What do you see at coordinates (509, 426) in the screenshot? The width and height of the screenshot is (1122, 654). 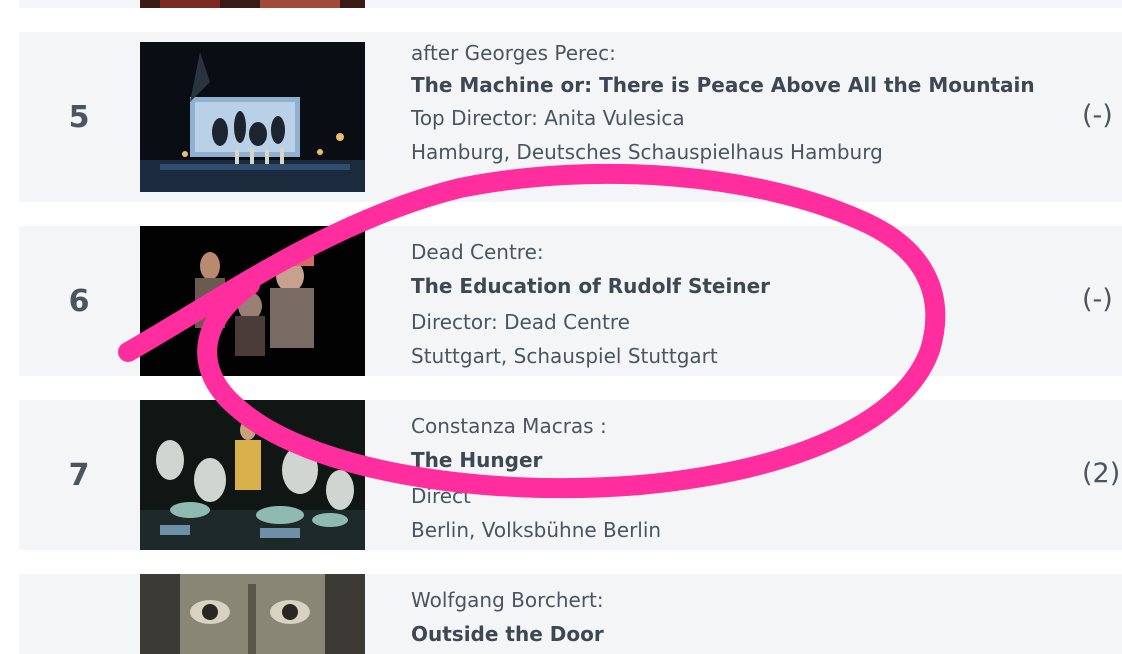 I see `author-label: Constanza Macras :` at bounding box center [509, 426].